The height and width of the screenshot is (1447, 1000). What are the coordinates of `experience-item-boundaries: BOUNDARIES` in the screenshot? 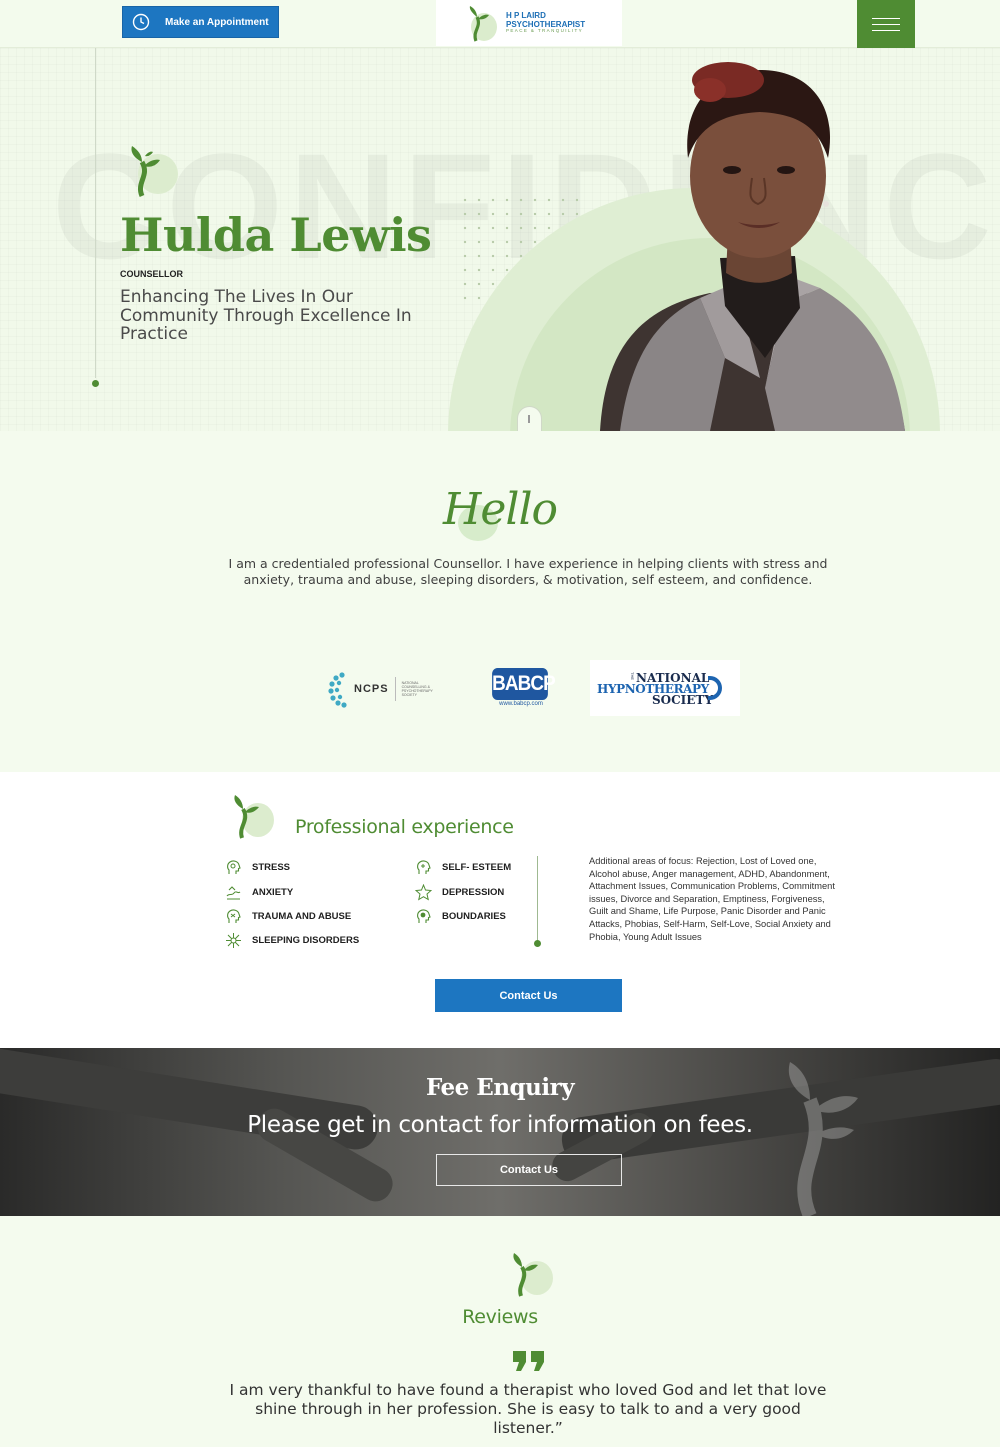 It's located at (460, 916).